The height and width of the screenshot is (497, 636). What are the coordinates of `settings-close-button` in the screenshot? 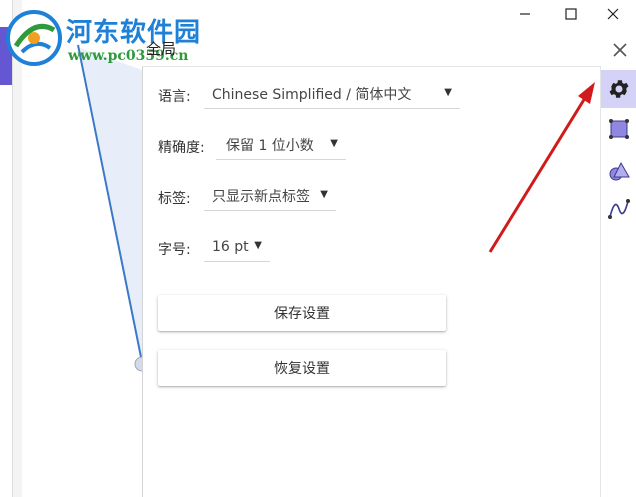 It's located at (620, 50).